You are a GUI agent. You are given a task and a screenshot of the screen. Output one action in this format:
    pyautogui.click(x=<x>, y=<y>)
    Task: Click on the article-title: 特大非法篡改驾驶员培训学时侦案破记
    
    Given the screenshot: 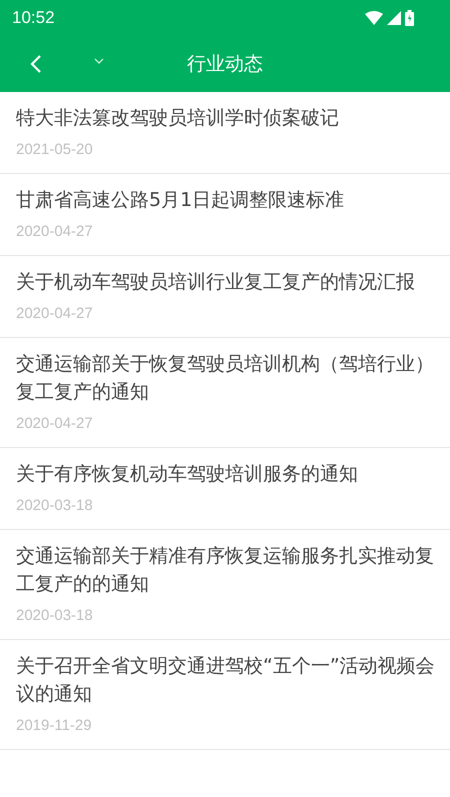 What is the action you would take?
    pyautogui.click(x=177, y=118)
    